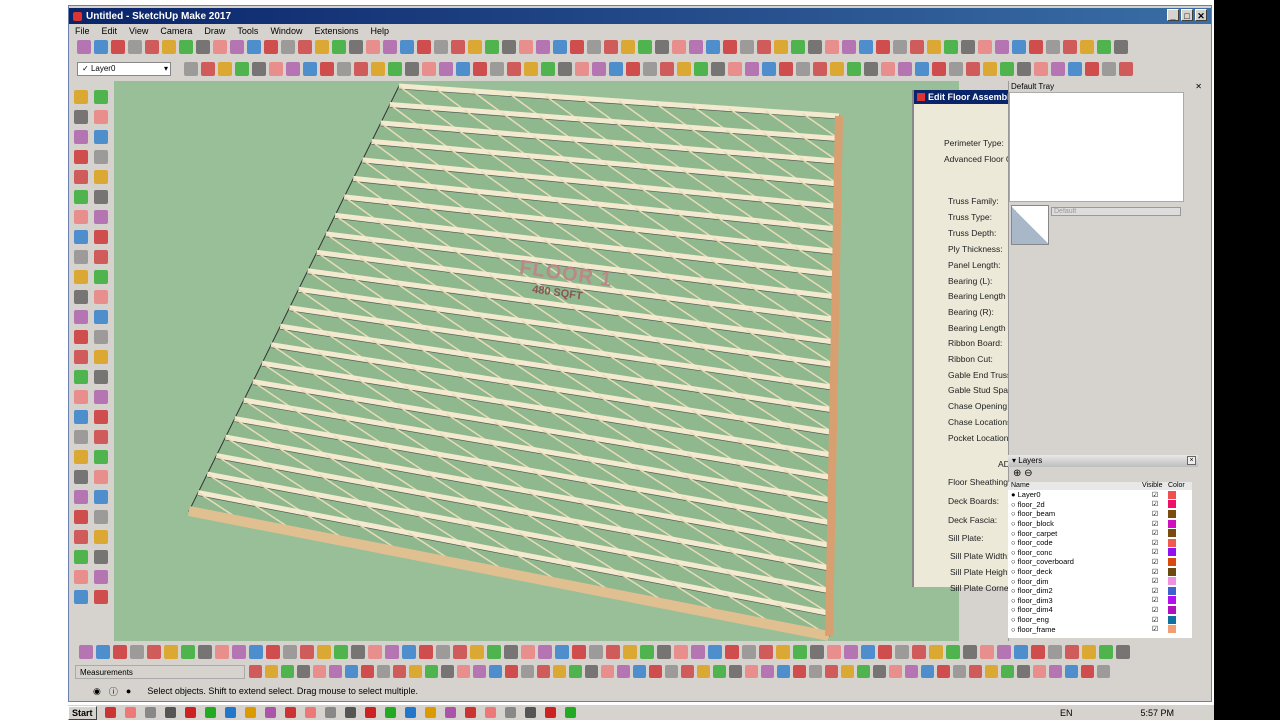 This screenshot has width=1280, height=720. I want to click on layer-row: ○ floor_beam ☑, so click(1100, 514).